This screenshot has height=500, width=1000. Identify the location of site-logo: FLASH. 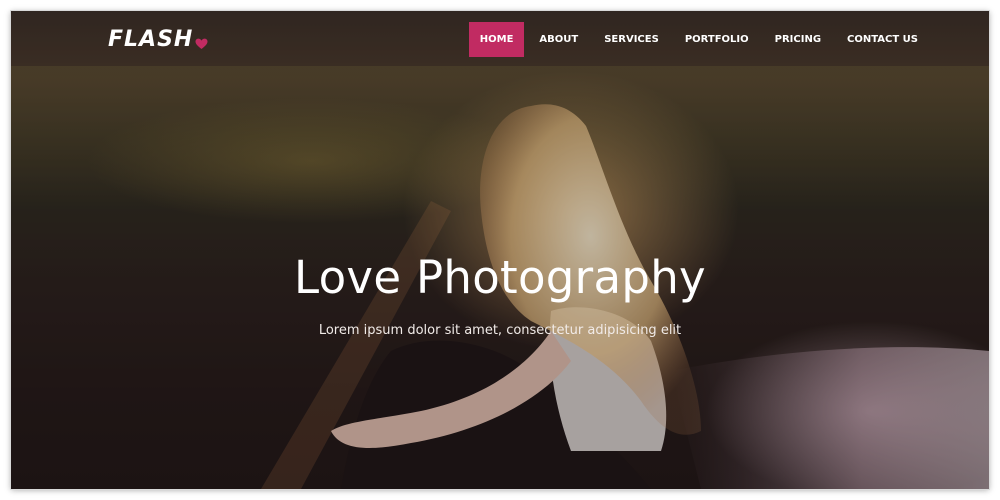
(158, 39).